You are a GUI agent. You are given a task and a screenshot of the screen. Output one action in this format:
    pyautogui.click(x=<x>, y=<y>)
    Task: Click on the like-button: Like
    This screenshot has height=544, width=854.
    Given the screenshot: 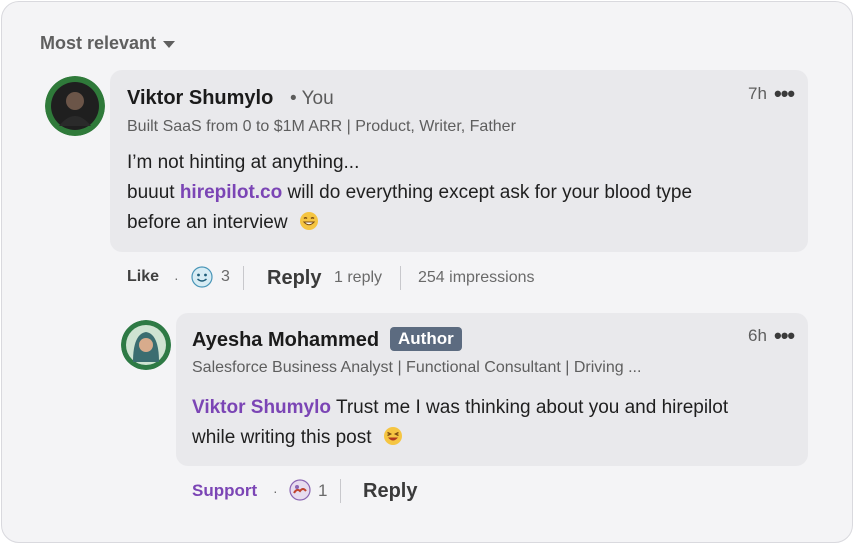 What is the action you would take?
    pyautogui.click(x=143, y=277)
    